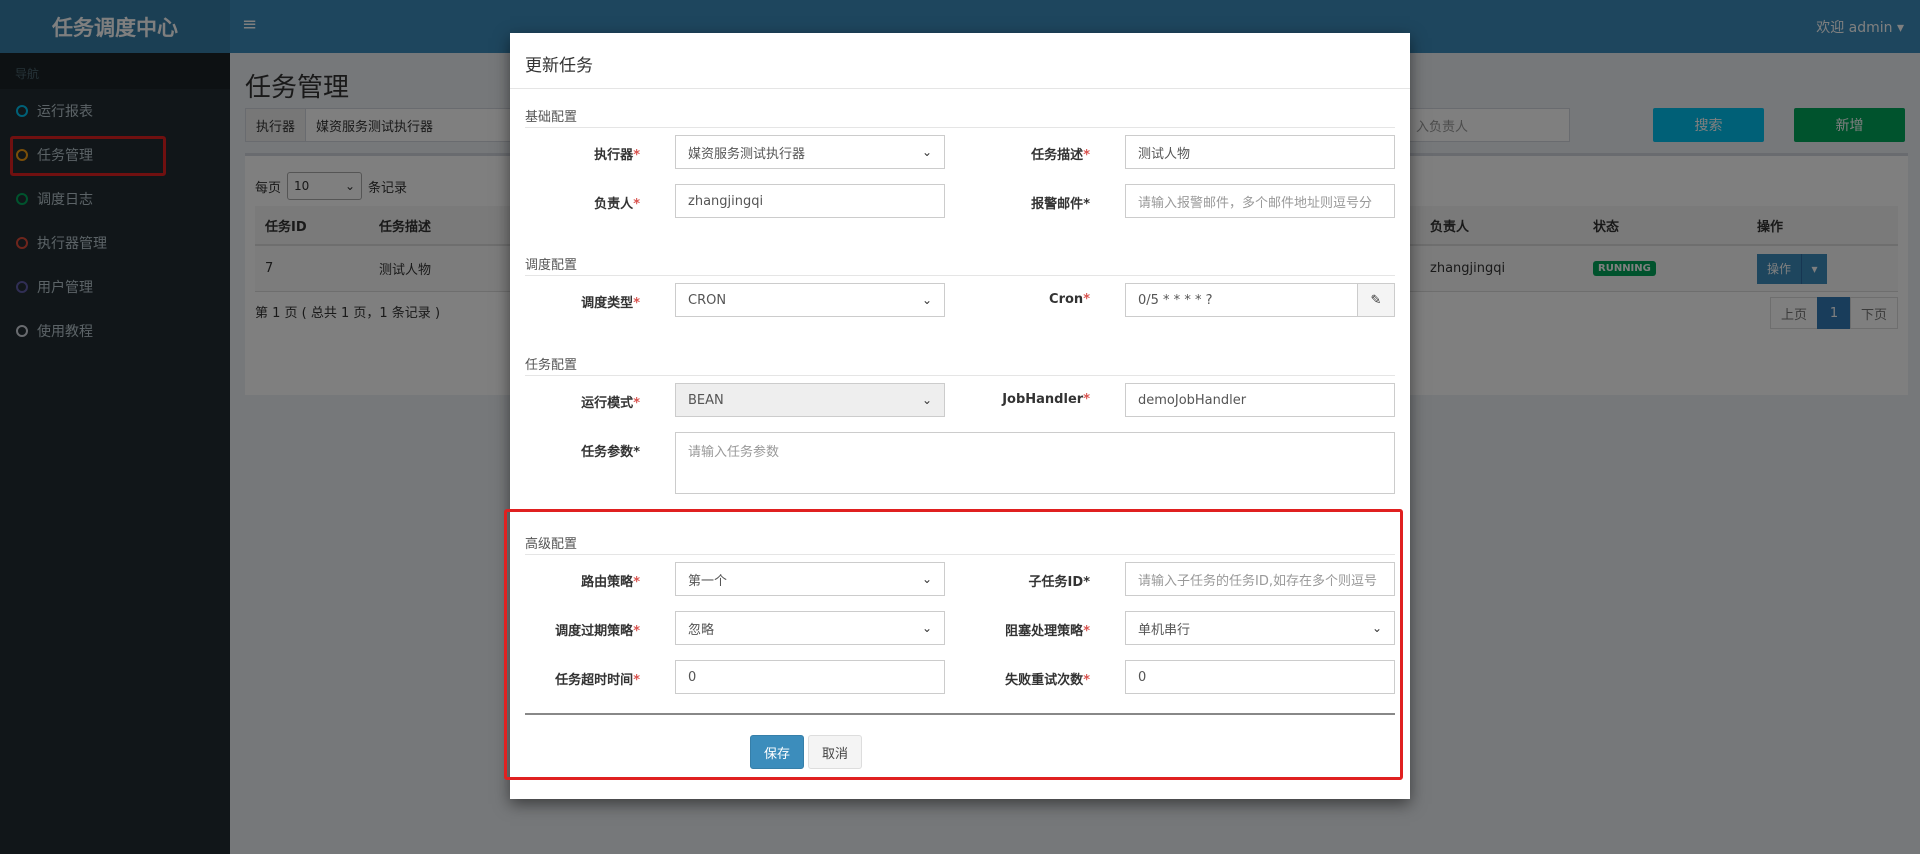  What do you see at coordinates (597, 680) in the screenshot?
I see `timeout-label: 任务超时时间*` at bounding box center [597, 680].